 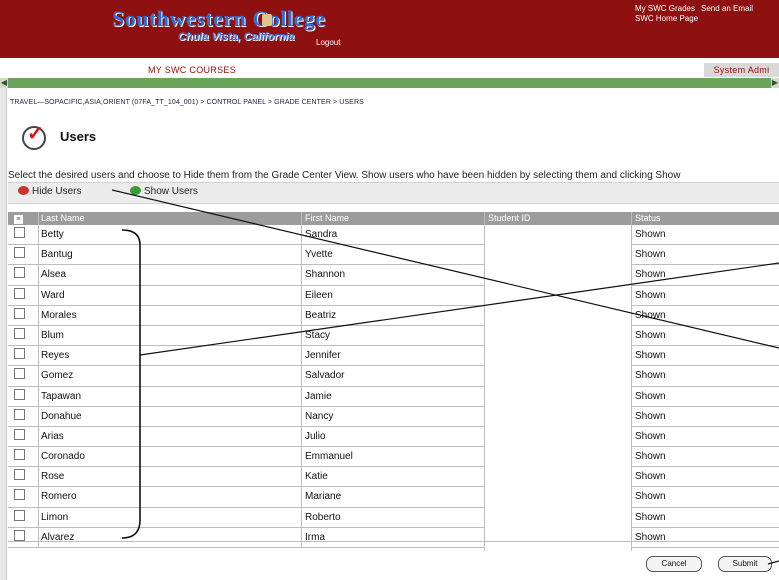 I want to click on select-all-icon: ≡, so click(x=18, y=219).